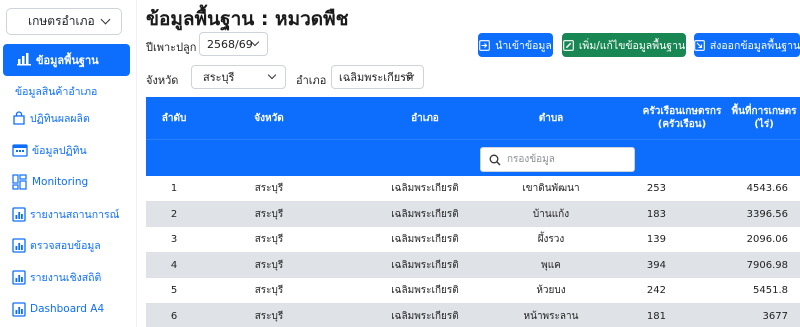  Describe the element at coordinates (75, 214) in the screenshot. I see `sidebar-item-label: รายงานสถานการณ์` at that location.